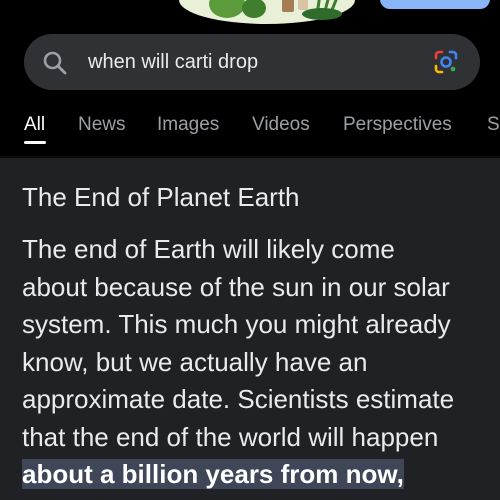 This screenshot has height=500, width=500. I want to click on doodle-illustration-icon, so click(264, 15).